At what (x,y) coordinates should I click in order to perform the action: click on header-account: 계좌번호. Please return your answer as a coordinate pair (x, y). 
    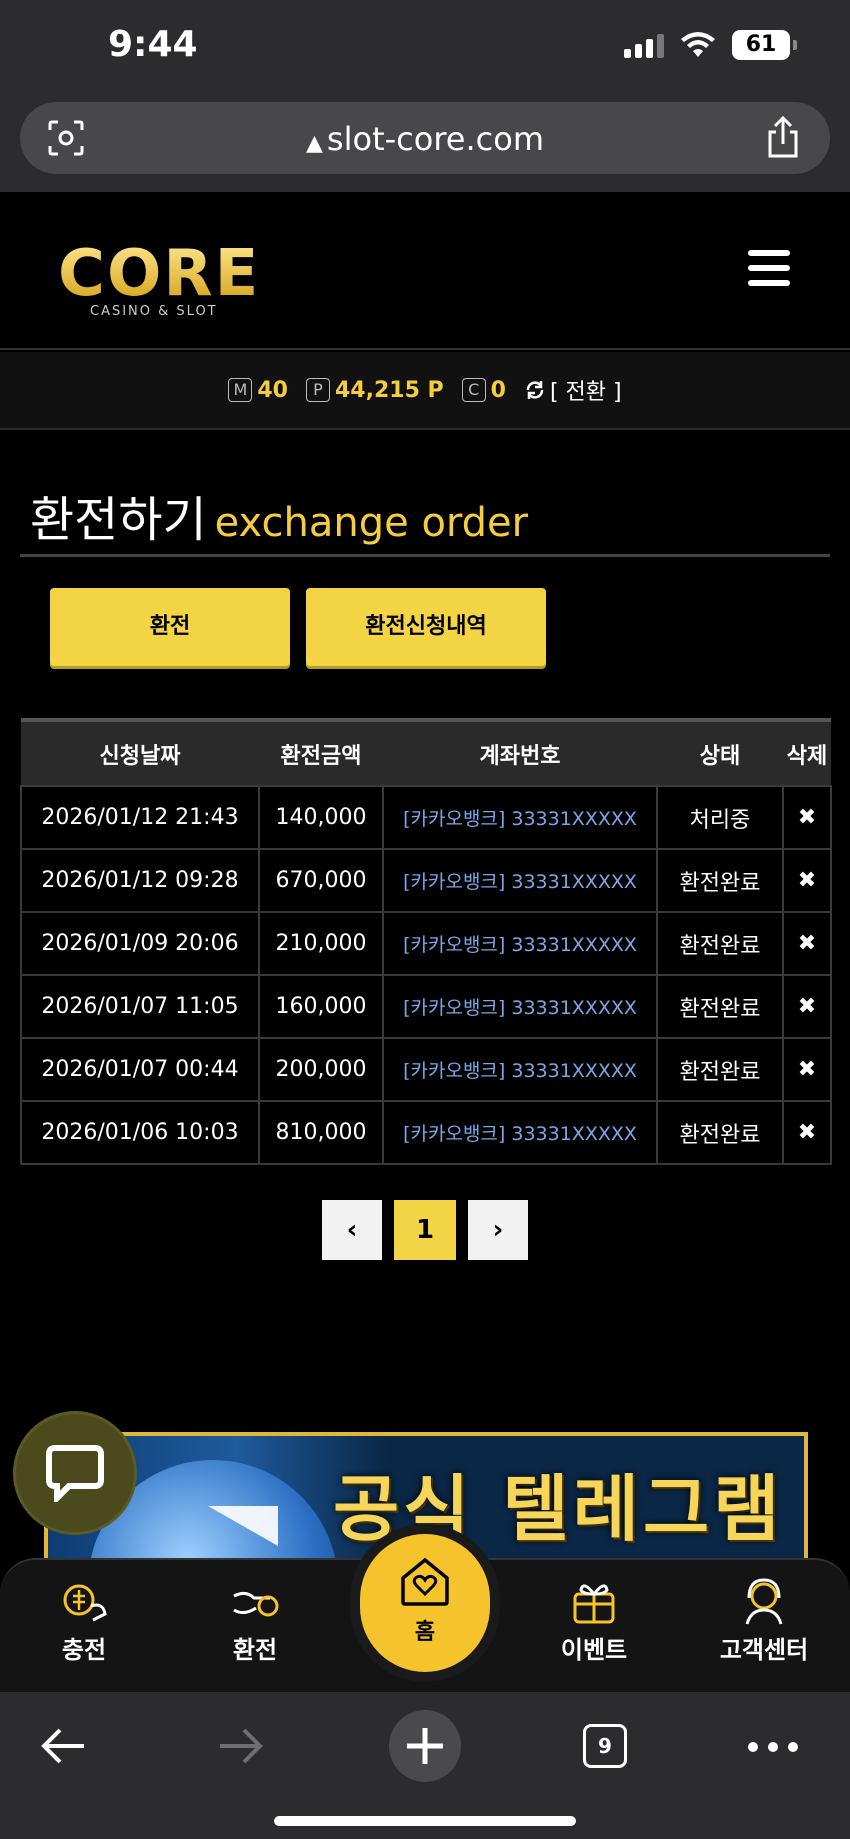
    Looking at the image, I should click on (520, 752).